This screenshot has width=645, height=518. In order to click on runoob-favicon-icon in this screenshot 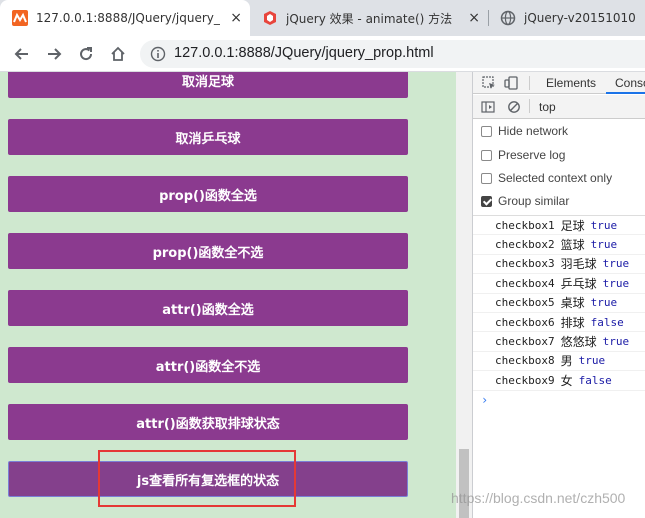, I will do `click(270, 18)`.